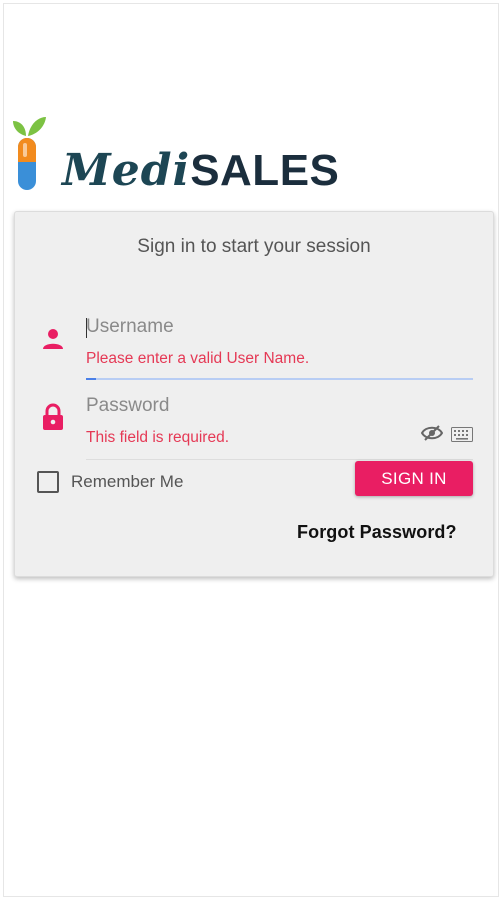 The image size is (504, 900). I want to click on password-error: This field is required., so click(158, 437).